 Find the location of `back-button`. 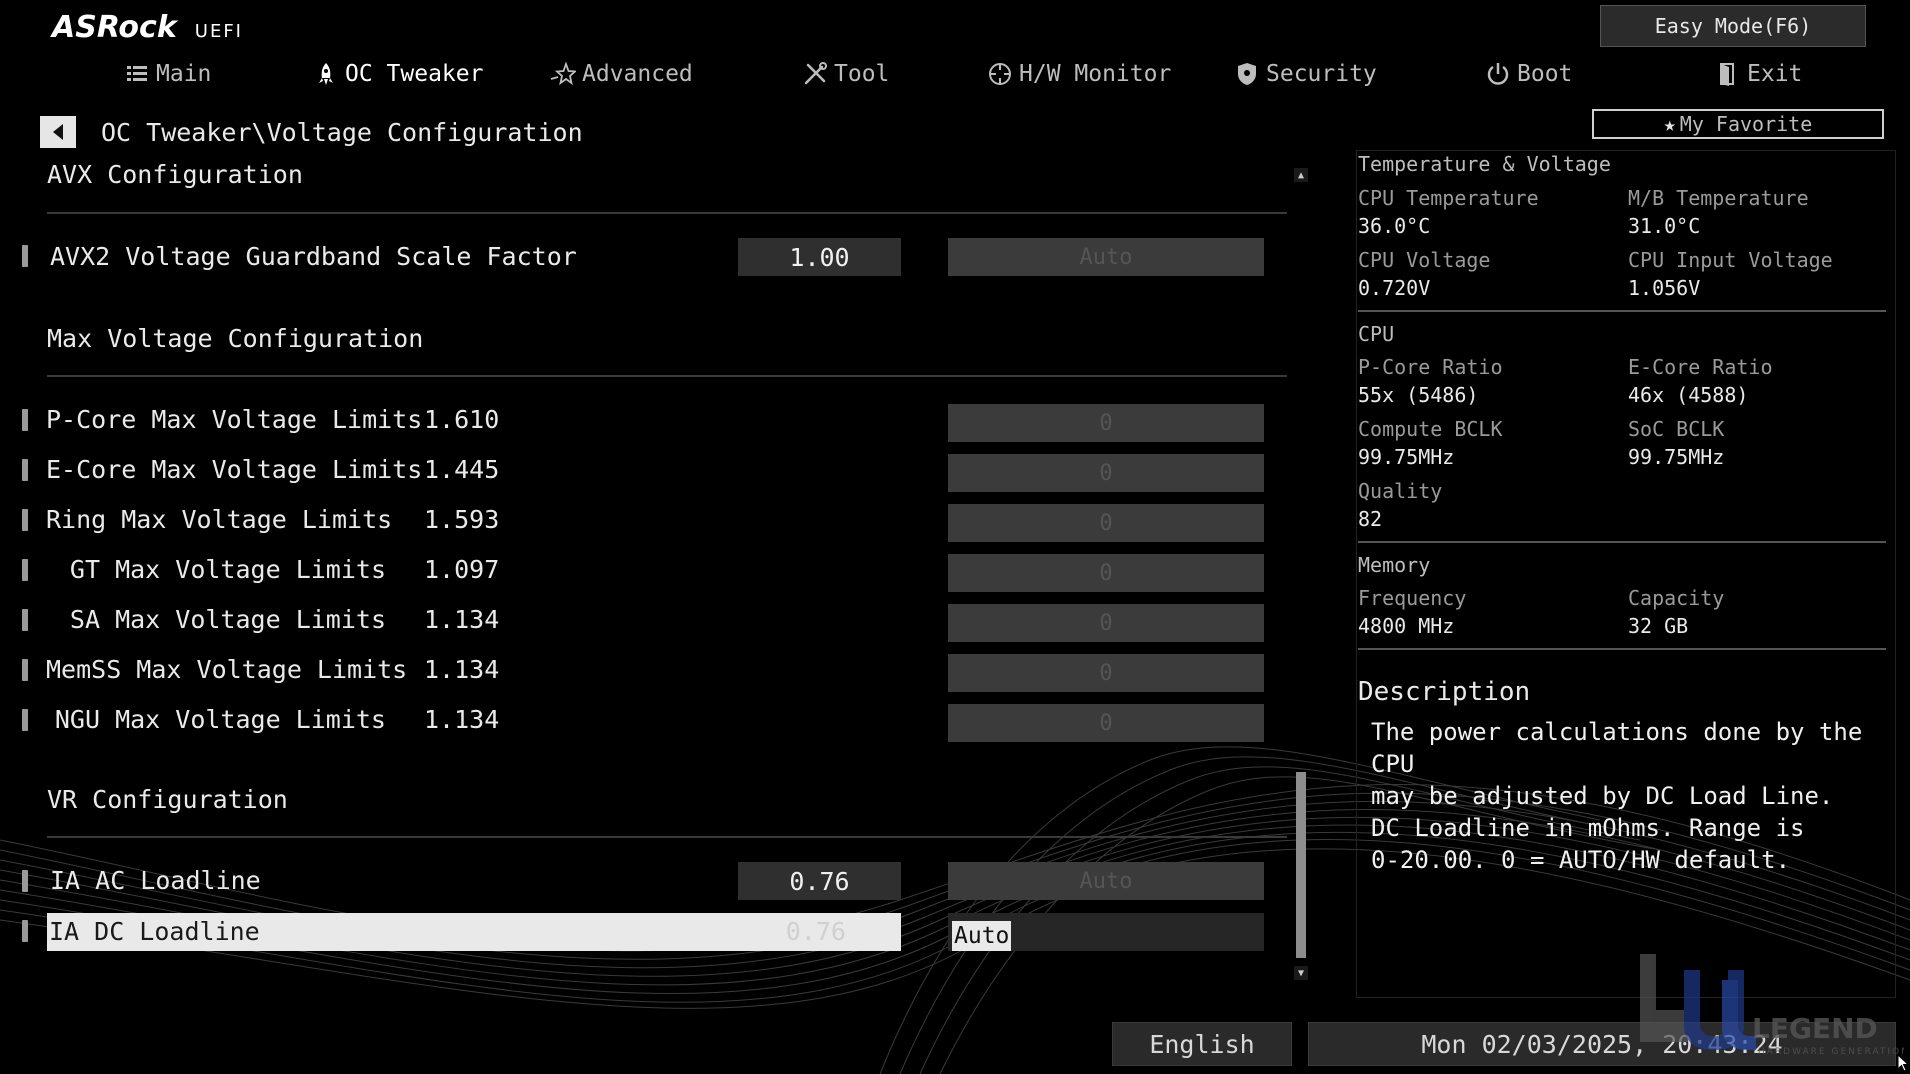

back-button is located at coordinates (58, 132).